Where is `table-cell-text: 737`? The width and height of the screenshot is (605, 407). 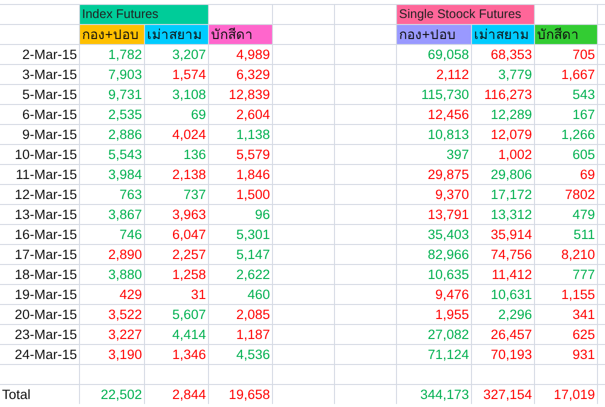 table-cell-text: 737 is located at coordinates (194, 195).